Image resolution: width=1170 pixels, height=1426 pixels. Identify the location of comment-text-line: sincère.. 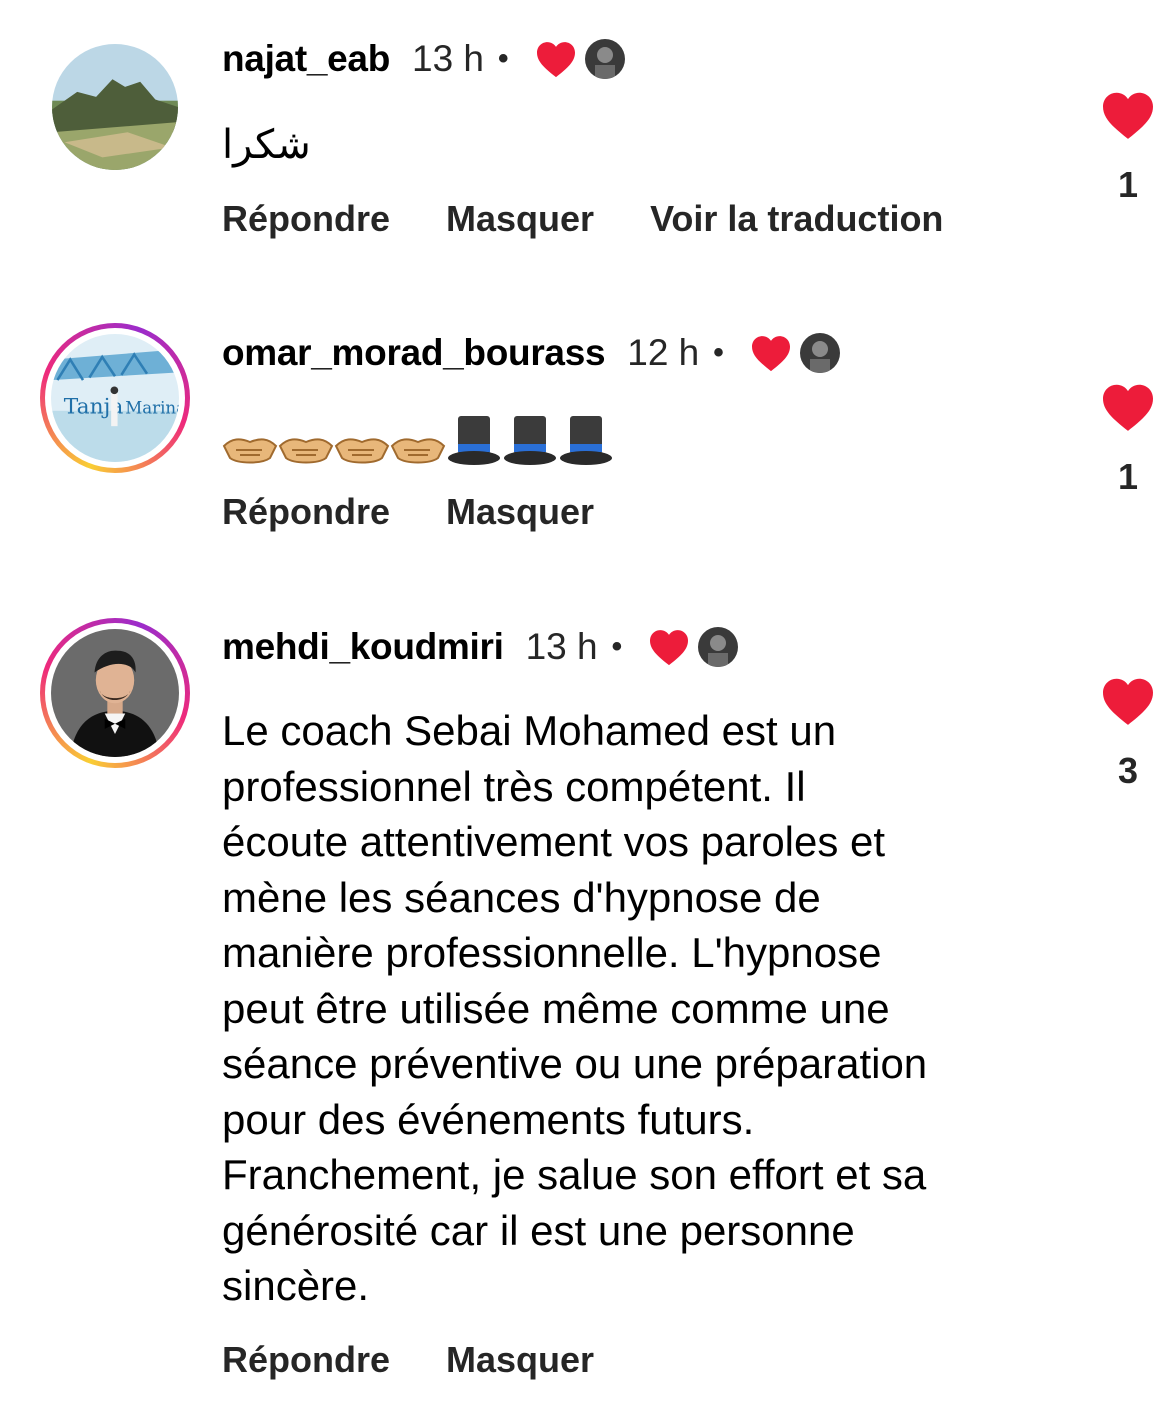
(296, 1285).